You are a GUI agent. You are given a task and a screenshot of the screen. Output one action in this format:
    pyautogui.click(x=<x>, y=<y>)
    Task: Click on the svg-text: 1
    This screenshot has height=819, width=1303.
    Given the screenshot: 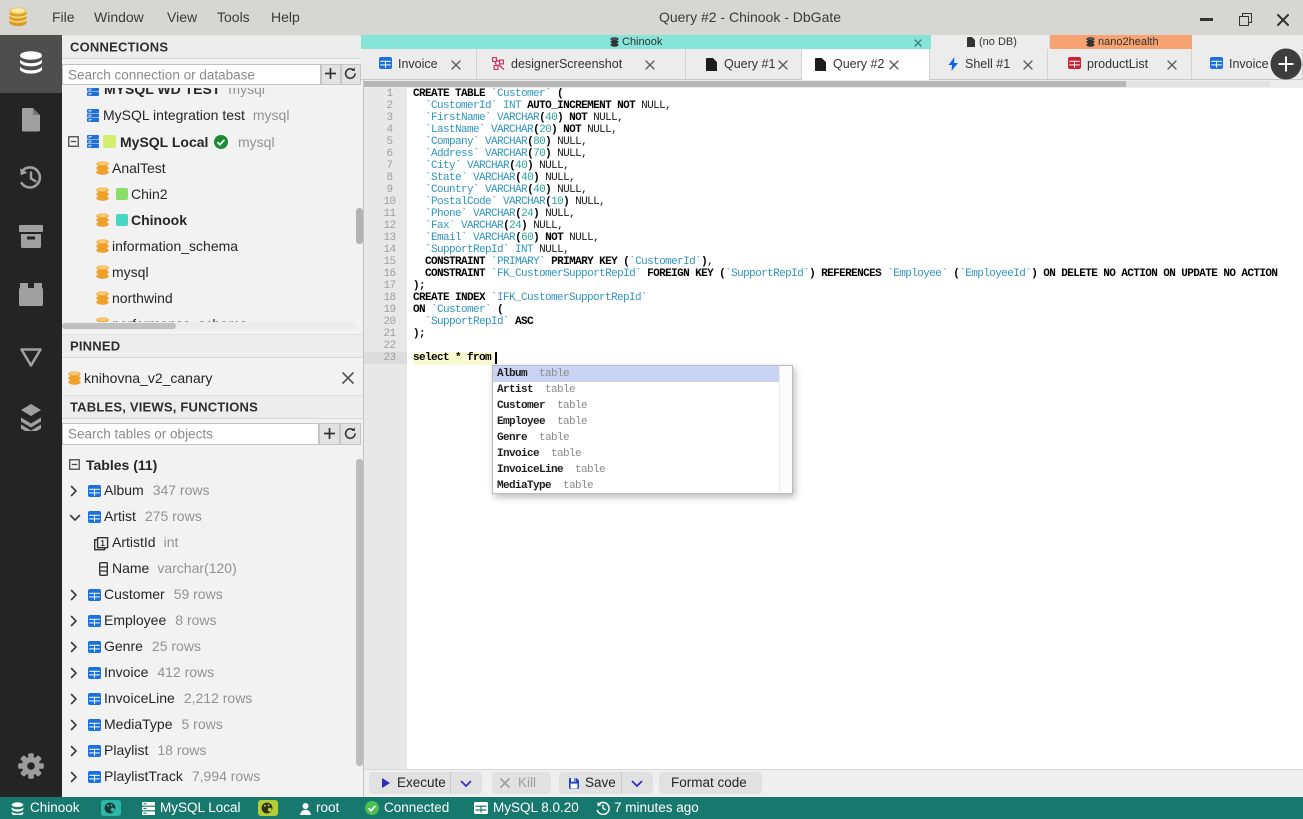 What is the action you would take?
    pyautogui.click(x=102, y=543)
    